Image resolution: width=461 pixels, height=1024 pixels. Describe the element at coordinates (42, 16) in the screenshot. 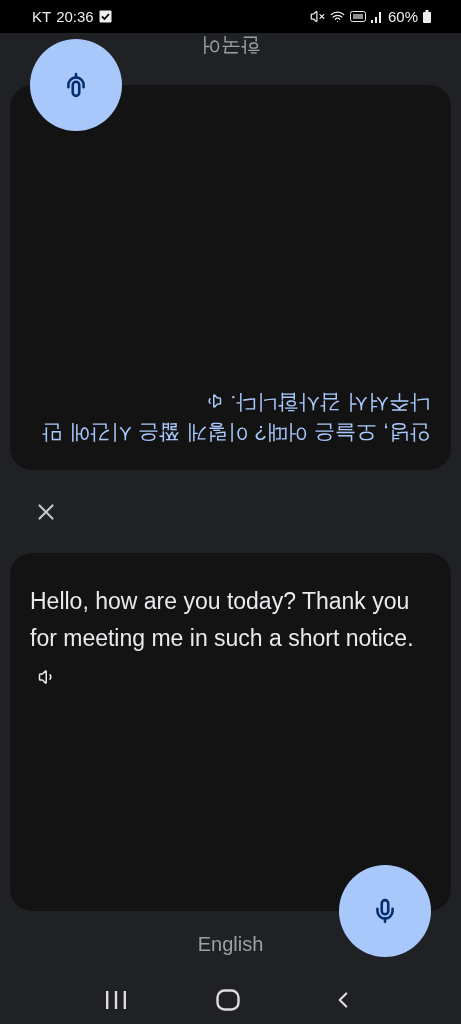

I see `carrier-label: KT` at that location.